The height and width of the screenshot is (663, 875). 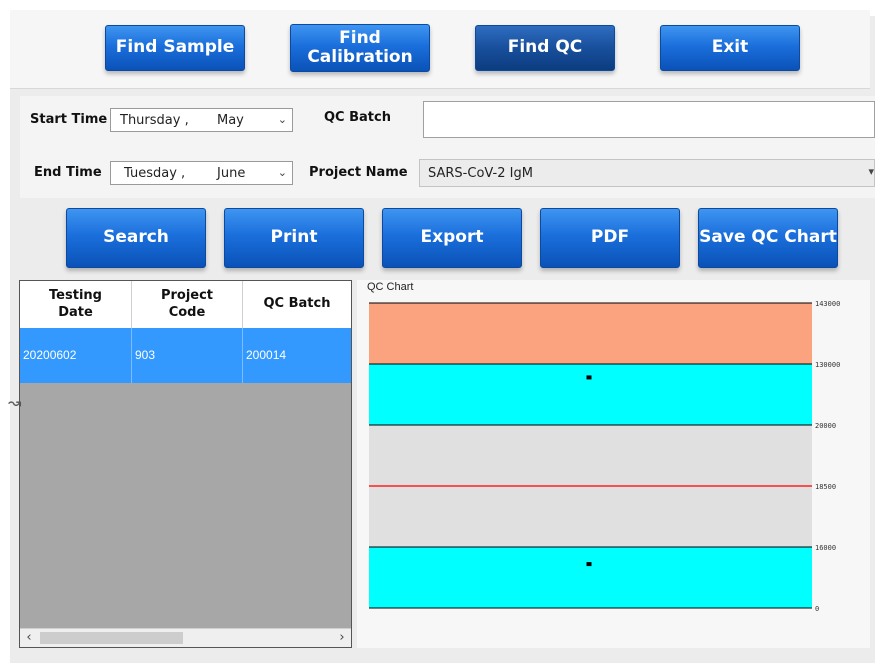 I want to click on table-row: 20200602 903 200014, so click(x=185, y=355).